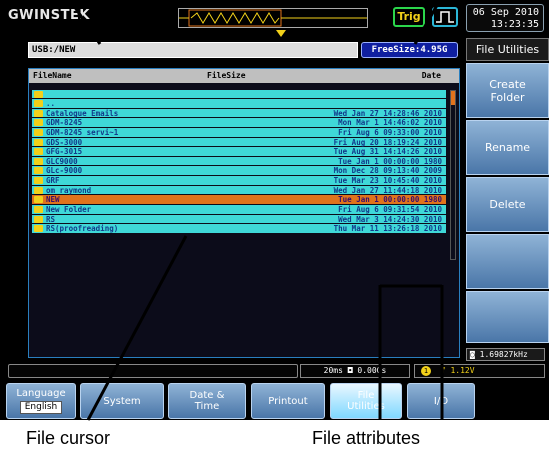 This screenshot has width=549, height=460. I want to click on file-cursor-label: File cursor, so click(68, 438).